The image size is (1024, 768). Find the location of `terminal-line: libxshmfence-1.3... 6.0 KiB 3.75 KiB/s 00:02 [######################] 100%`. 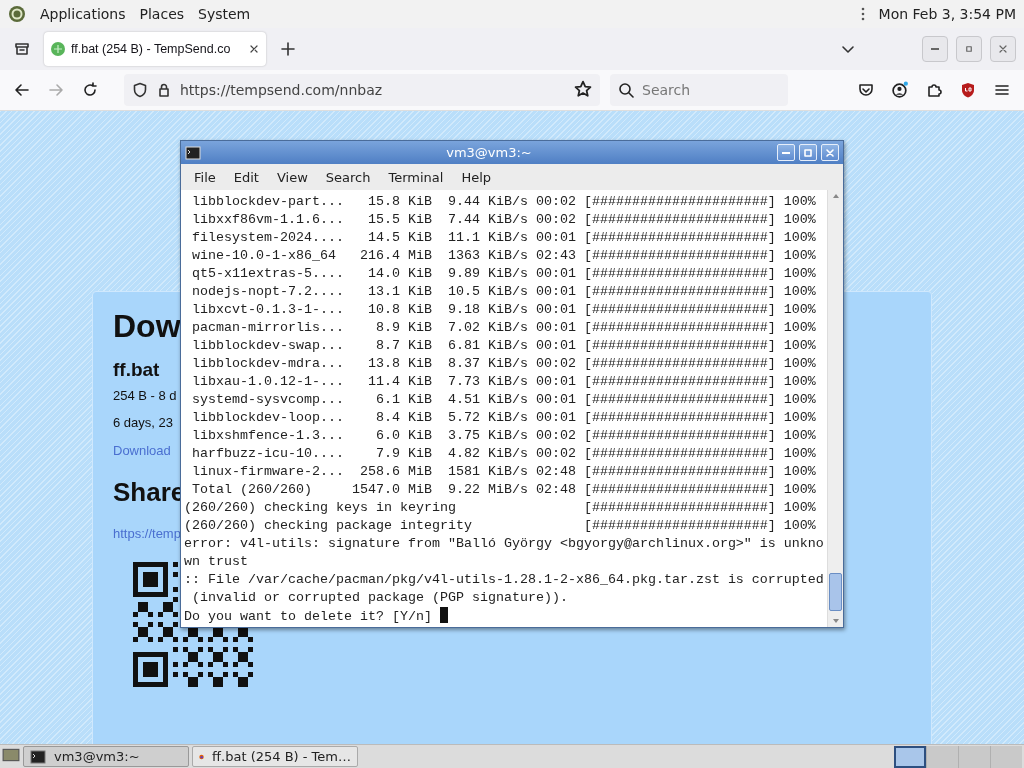

terminal-line: libxshmfence-1.3... 6.0 KiB 3.75 KiB/s 00:02 [######################] 100% is located at coordinates (504, 436).